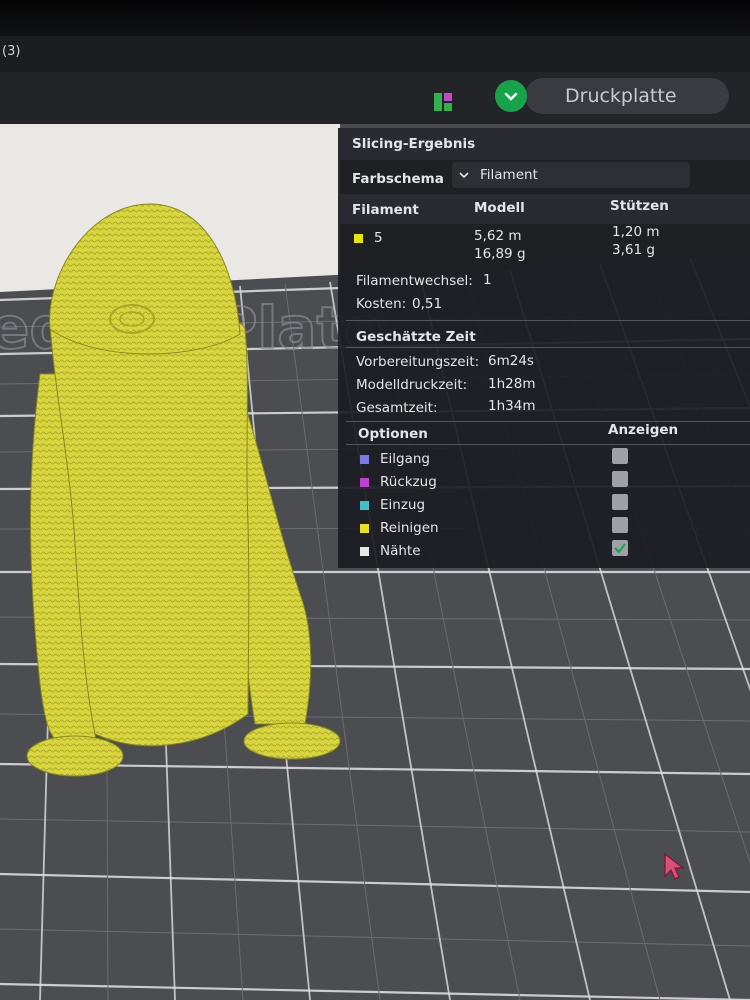  I want to click on slice-button-group: Druckplatte slicen, so click(614, 110).